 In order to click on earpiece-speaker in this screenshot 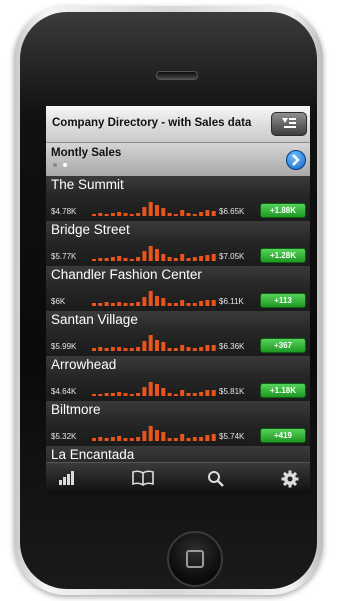, I will do `click(177, 75)`.